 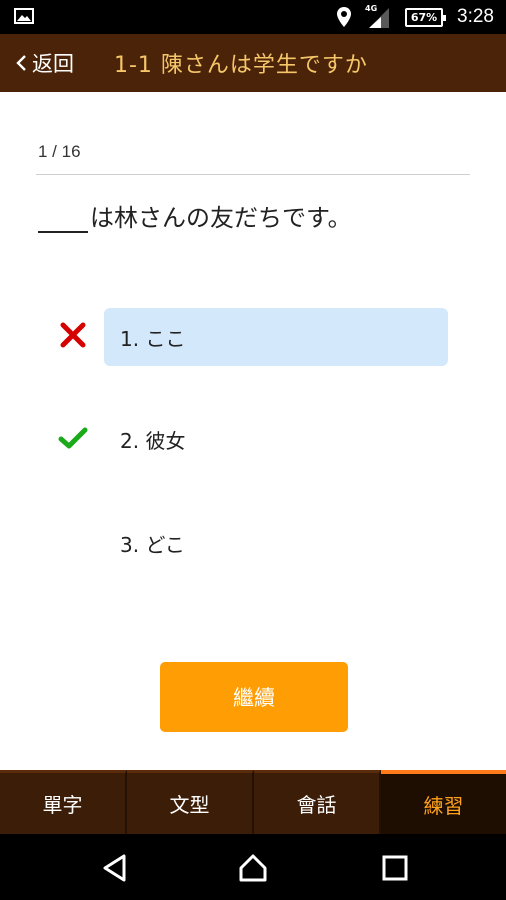 I want to click on choice-3-label: 3. どこ, so click(x=152, y=544).